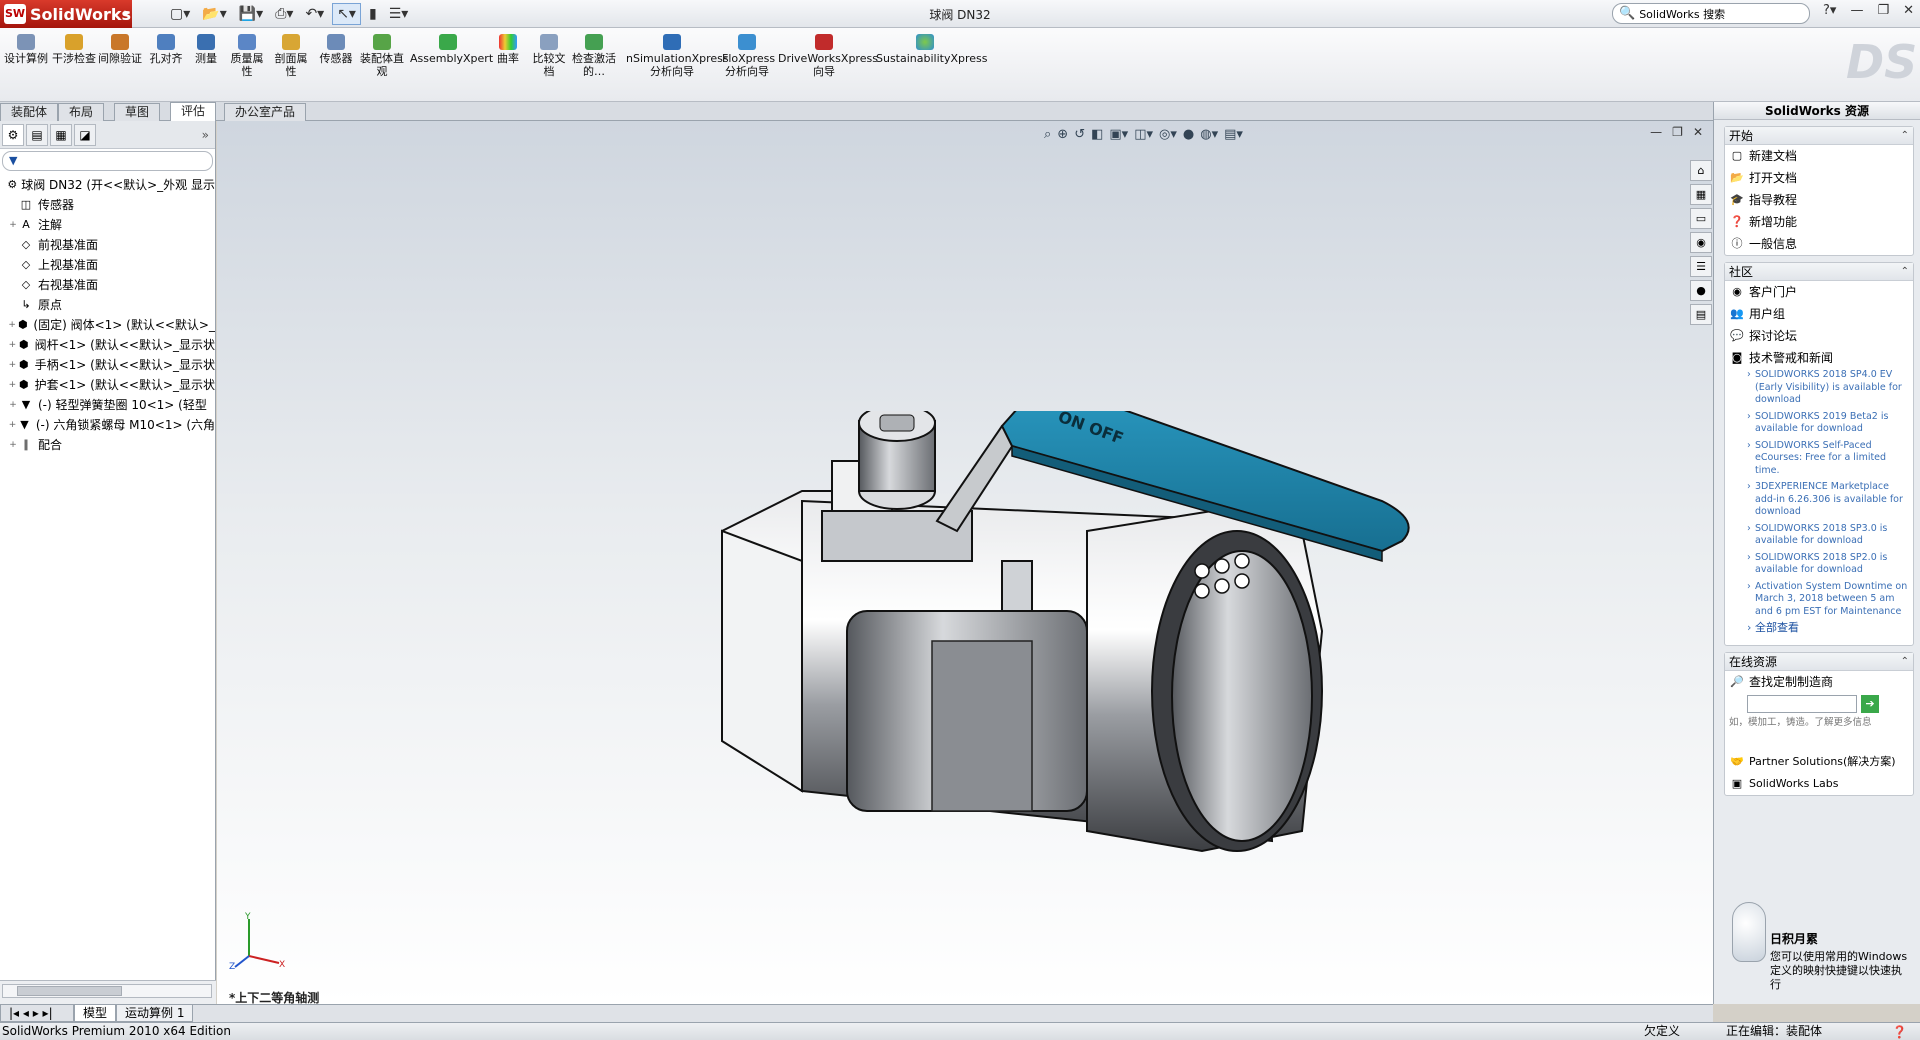 The width and height of the screenshot is (1920, 1040). I want to click on horizontal-scrollbar, so click(107, 991).